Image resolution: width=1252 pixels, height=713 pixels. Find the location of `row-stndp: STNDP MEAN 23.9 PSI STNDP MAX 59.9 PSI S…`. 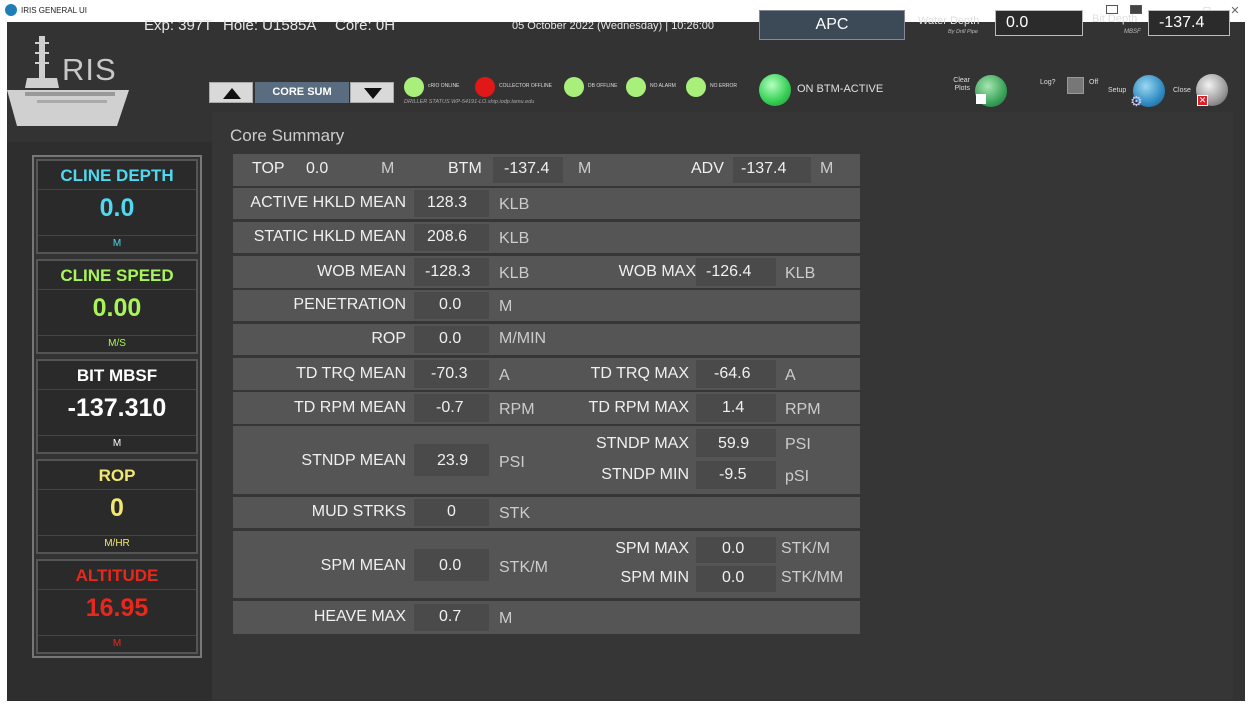

row-stndp: STNDP MEAN 23.9 PSI STNDP MAX 59.9 PSI S… is located at coordinates (546, 460).